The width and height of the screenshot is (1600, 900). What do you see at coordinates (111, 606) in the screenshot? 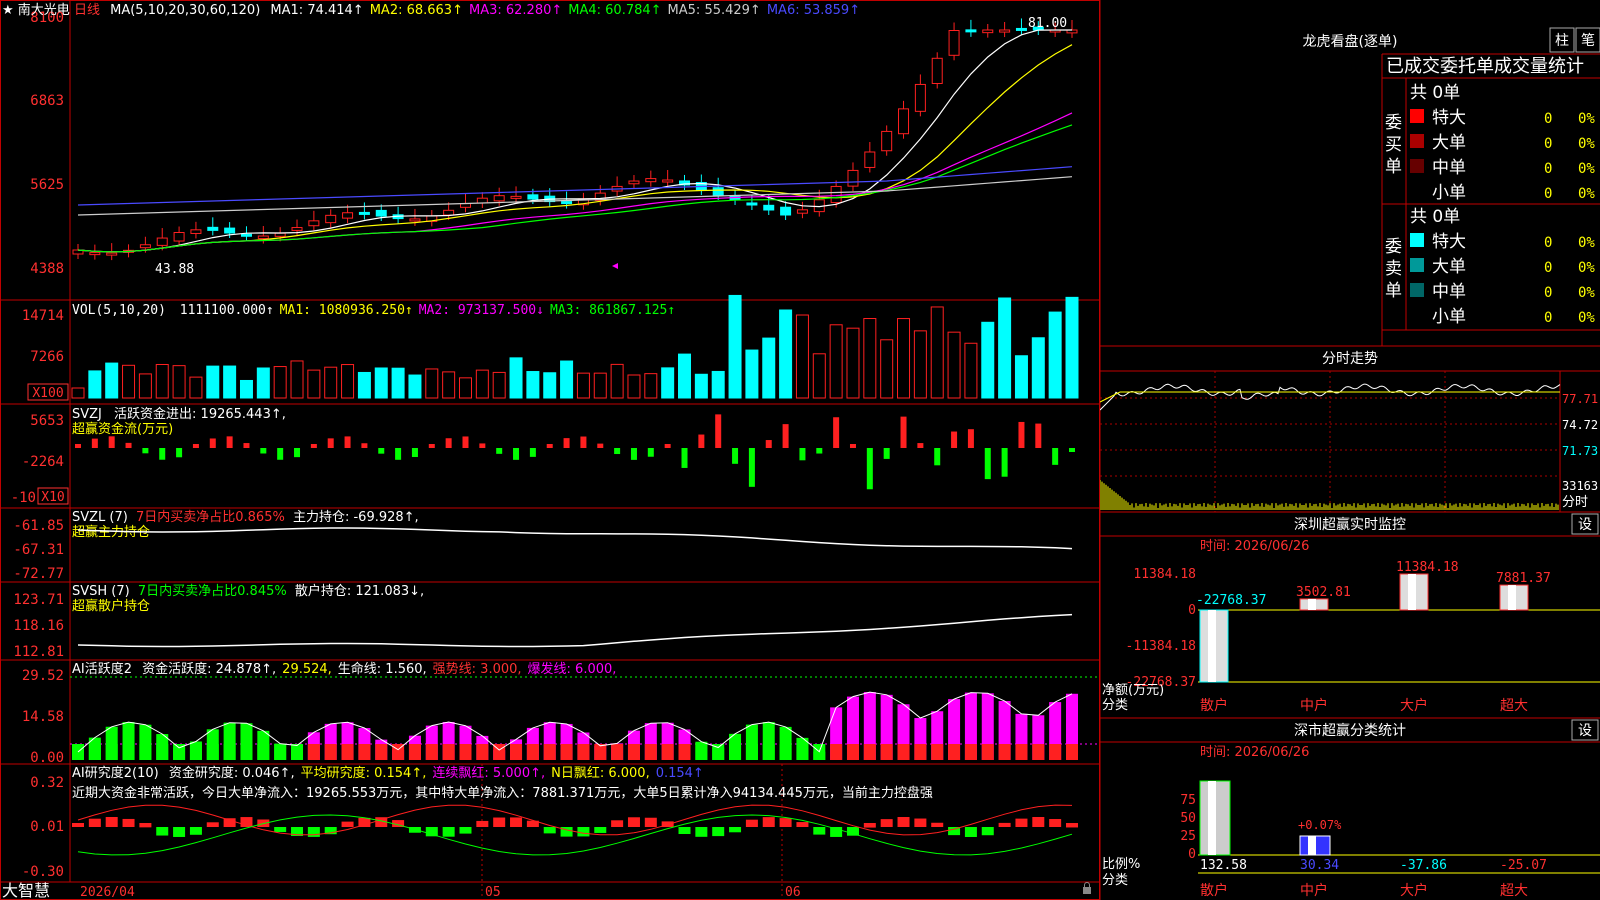
I see `svsh-sub: 超赢散户持仓` at bounding box center [111, 606].